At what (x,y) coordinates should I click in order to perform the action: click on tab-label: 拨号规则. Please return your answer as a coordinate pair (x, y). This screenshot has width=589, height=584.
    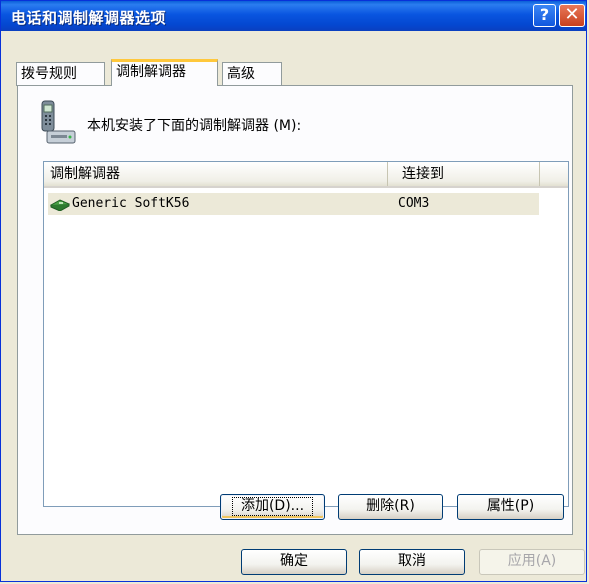
    Looking at the image, I should click on (49, 74).